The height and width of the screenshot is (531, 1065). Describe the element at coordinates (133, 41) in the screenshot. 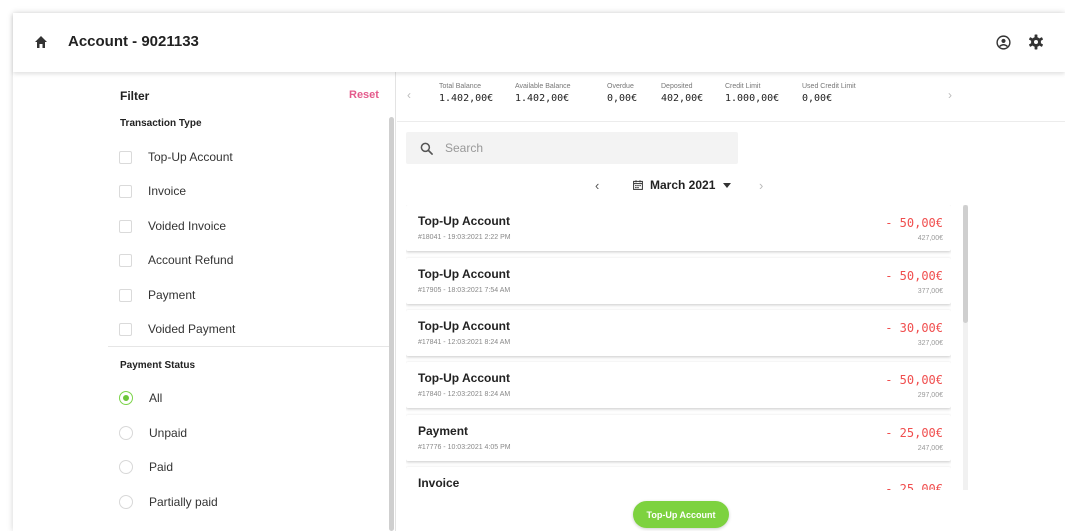

I see `page-title: Account - 9021133` at that location.